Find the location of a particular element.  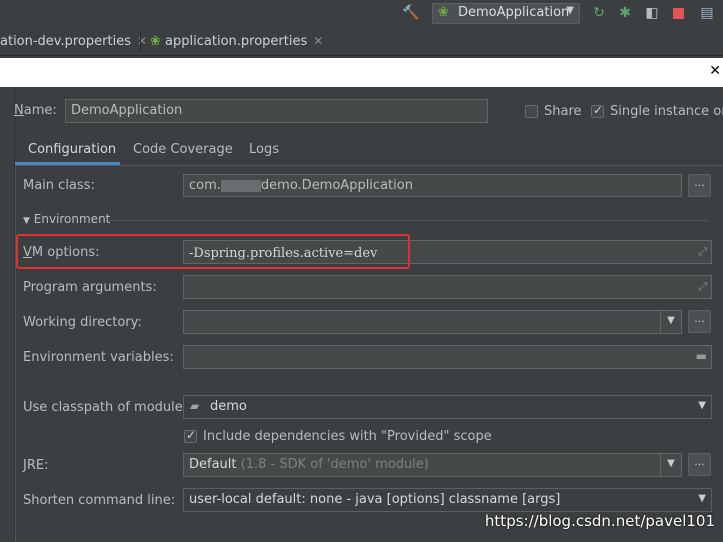

stop-icon is located at coordinates (678, 13).